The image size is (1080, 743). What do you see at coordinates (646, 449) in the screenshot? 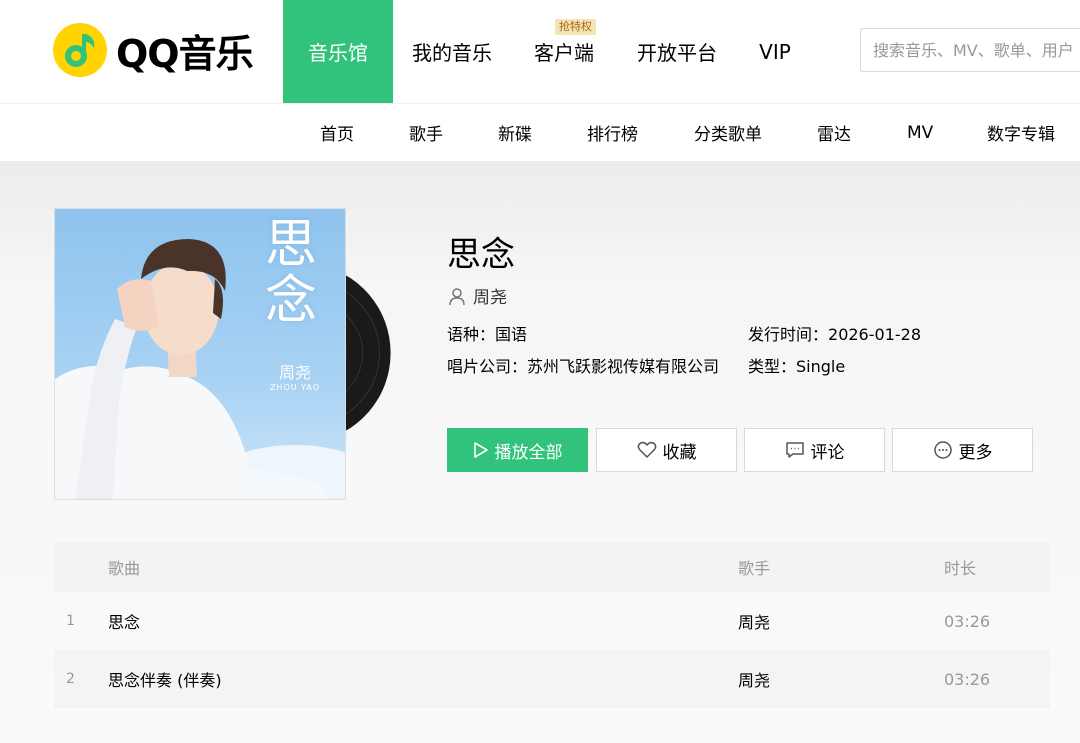
I see `heart-icon` at bounding box center [646, 449].